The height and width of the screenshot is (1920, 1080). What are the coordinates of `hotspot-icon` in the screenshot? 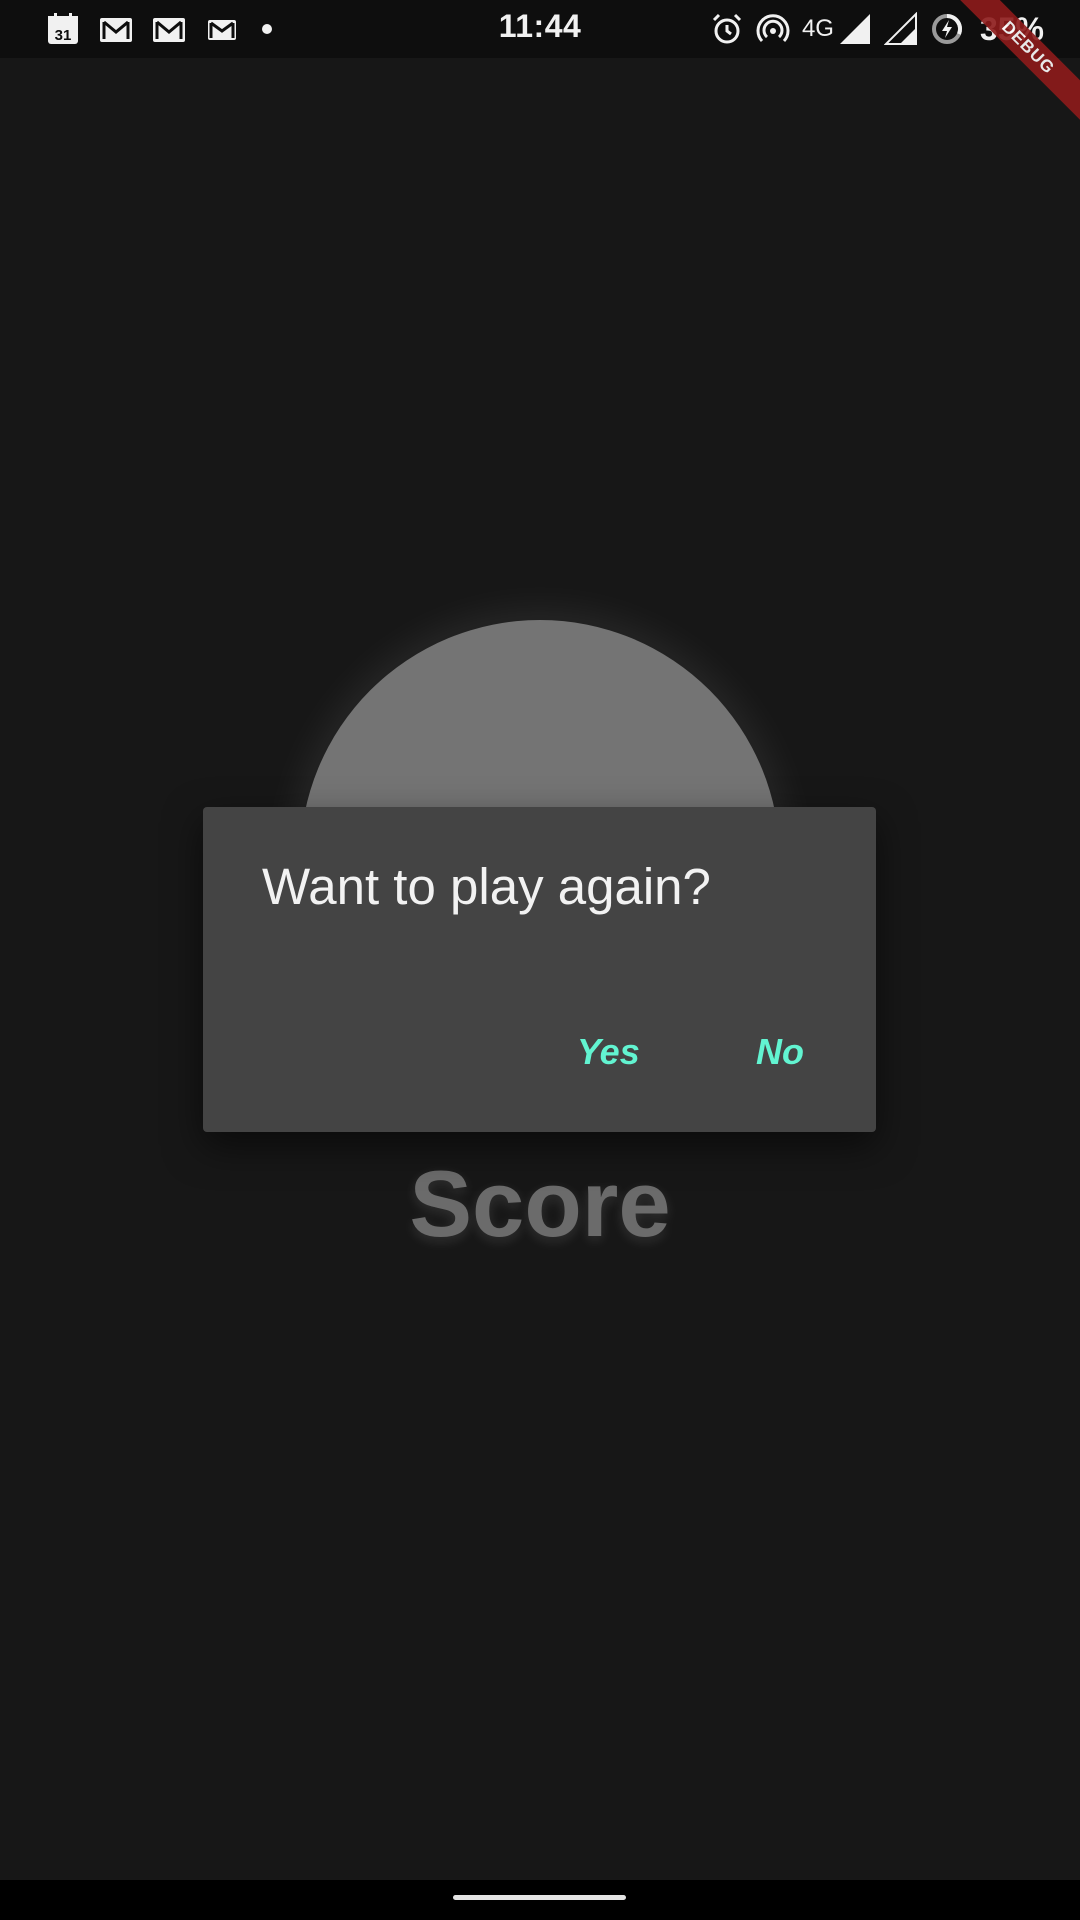 It's located at (773, 29).